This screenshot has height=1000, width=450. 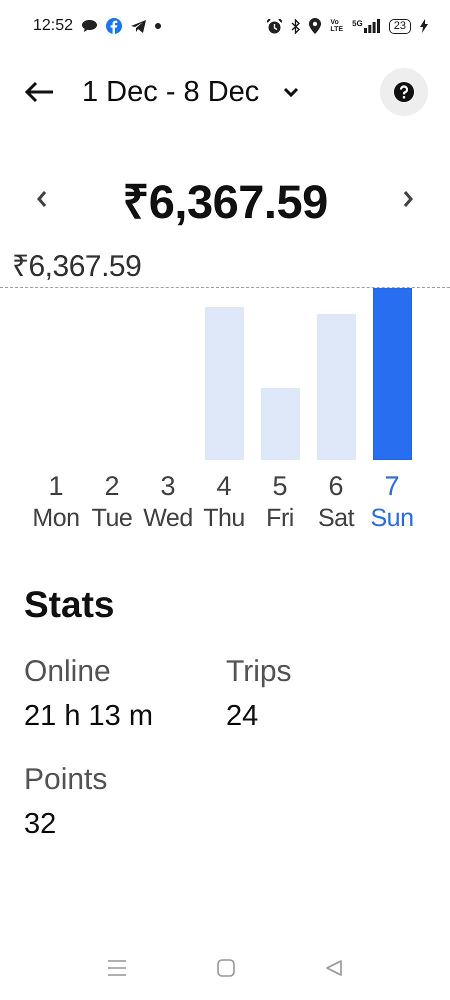 I want to click on chat-bubble-icon, so click(x=90, y=26).